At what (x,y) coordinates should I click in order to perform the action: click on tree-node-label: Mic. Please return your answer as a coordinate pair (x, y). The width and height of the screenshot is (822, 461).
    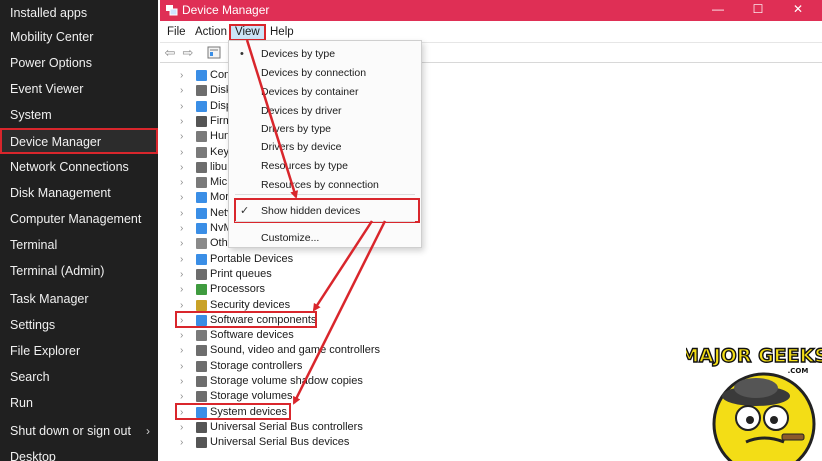
    Looking at the image, I should click on (219, 182).